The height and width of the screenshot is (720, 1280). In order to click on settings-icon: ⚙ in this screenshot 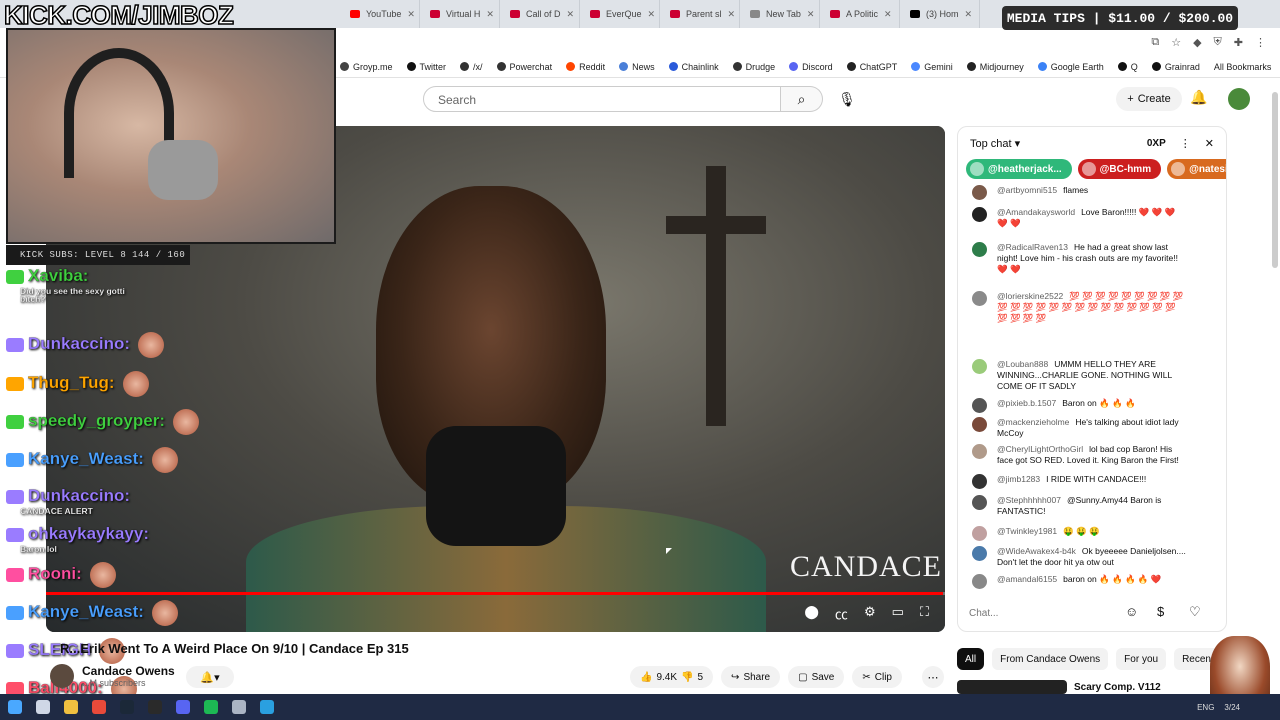, I will do `click(870, 613)`.